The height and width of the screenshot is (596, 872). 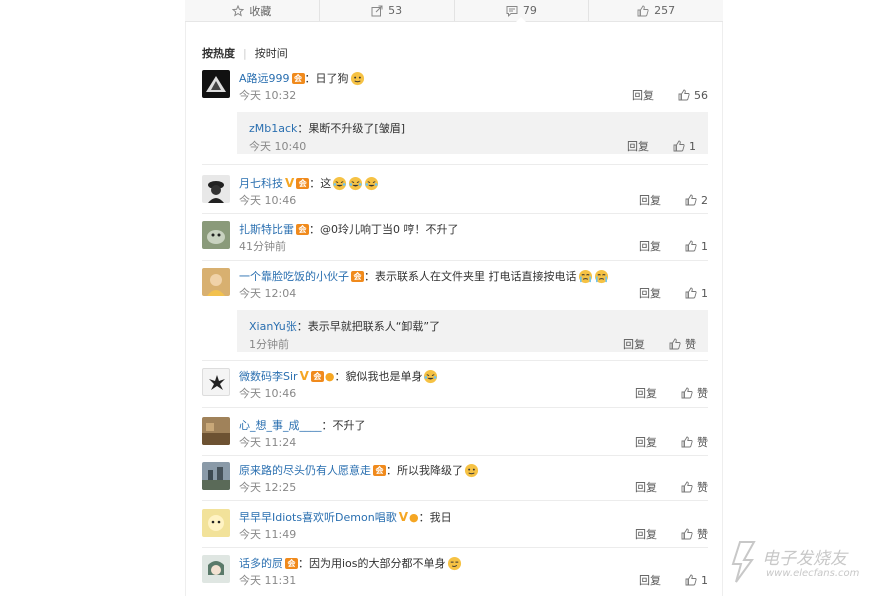 What do you see at coordinates (280, 425) in the screenshot?
I see `username-link: 心_想_事_成____` at bounding box center [280, 425].